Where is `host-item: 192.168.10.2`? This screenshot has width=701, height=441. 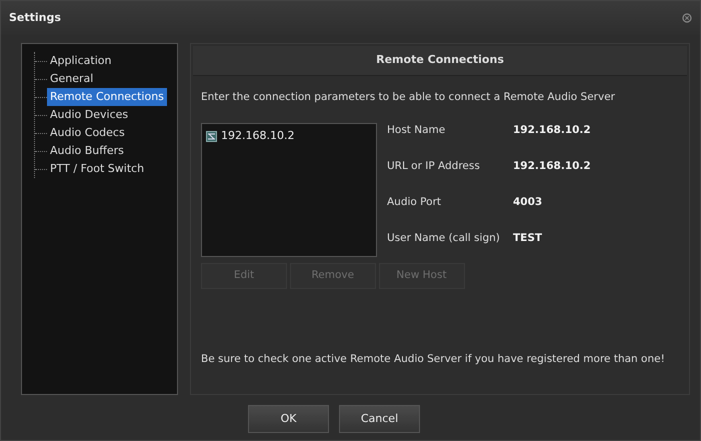
host-item: 192.168.10.2 is located at coordinates (257, 136).